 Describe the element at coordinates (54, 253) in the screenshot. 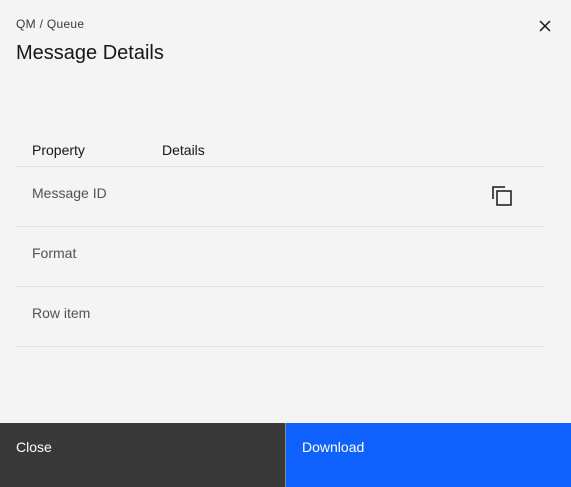

I see `row-property-label: Format` at that location.